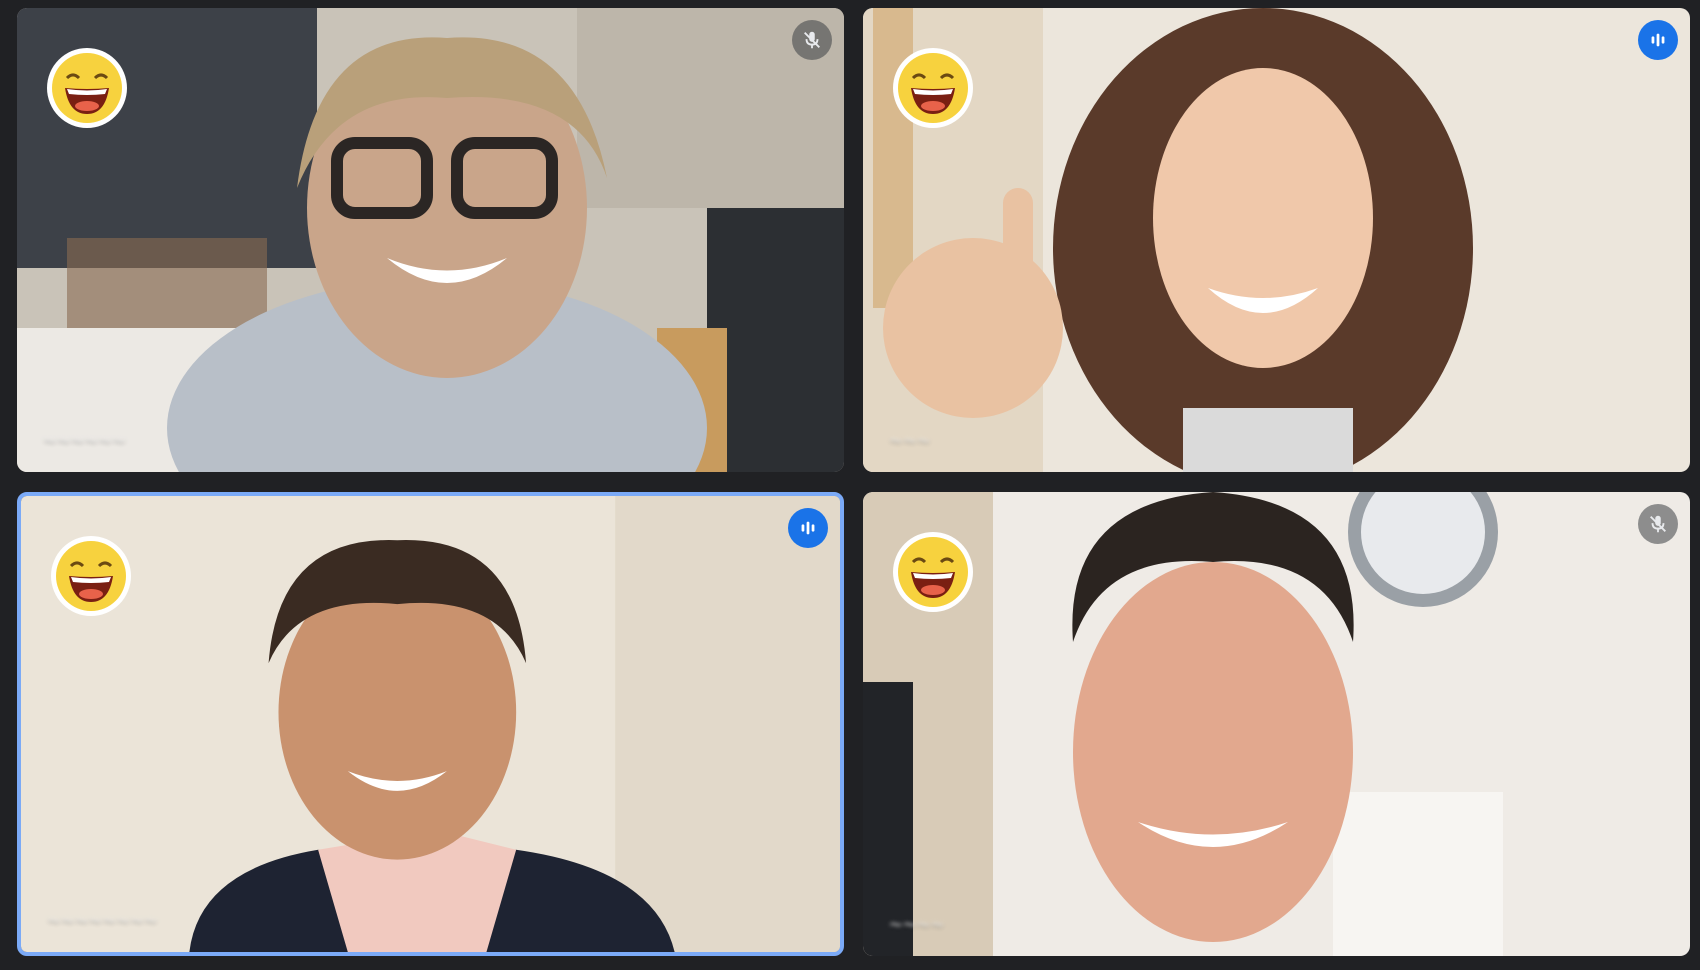 The height and width of the screenshot is (970, 1700). I want to click on participant-name: ~~~, so click(910, 440).